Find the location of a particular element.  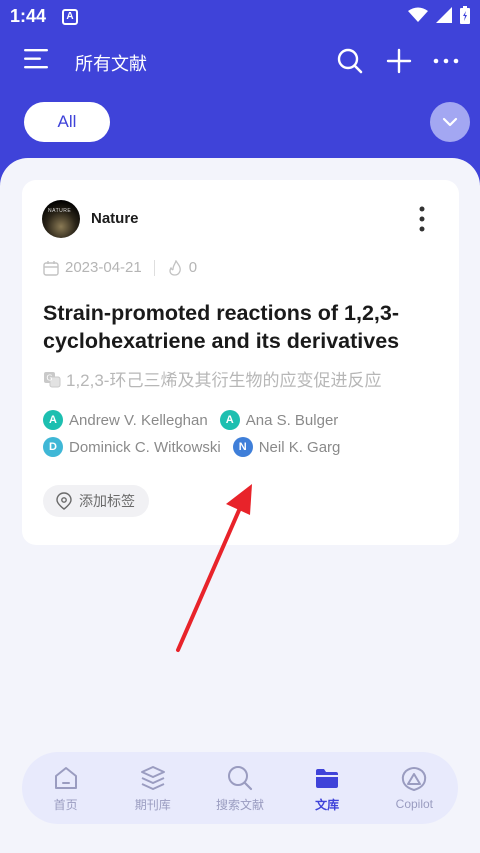

home-icon is located at coordinates (65, 777).